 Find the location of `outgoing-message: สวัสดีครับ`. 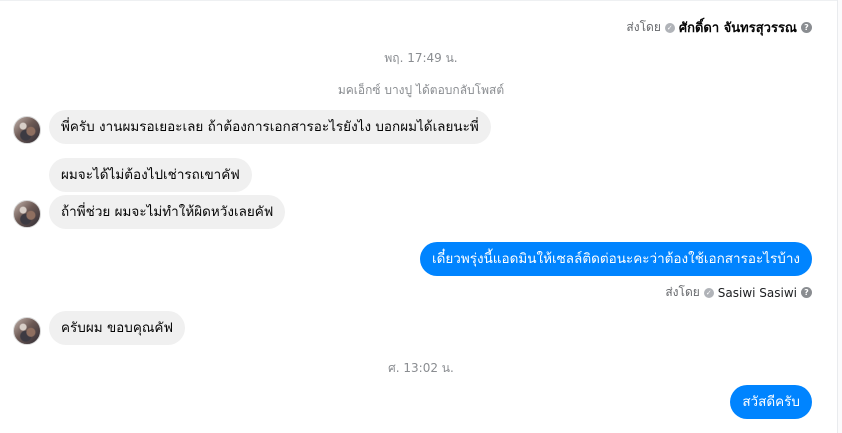

outgoing-message: สวัสดีครับ is located at coordinates (771, 402).